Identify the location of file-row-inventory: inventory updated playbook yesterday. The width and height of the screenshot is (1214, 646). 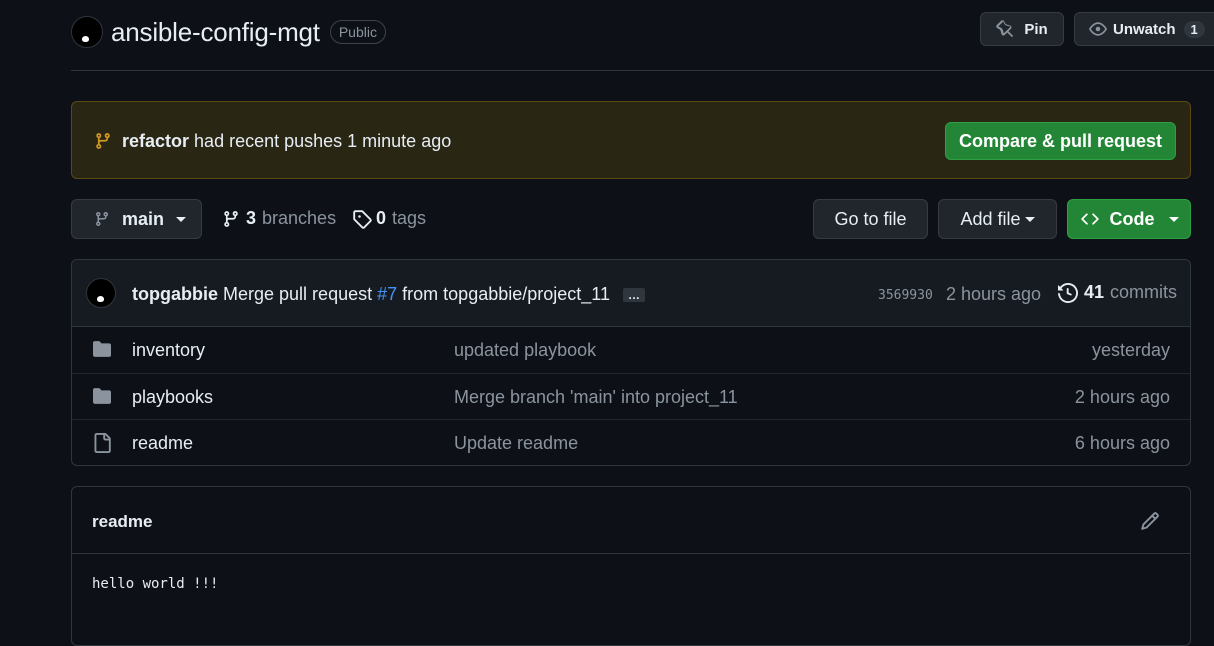
(631, 350).